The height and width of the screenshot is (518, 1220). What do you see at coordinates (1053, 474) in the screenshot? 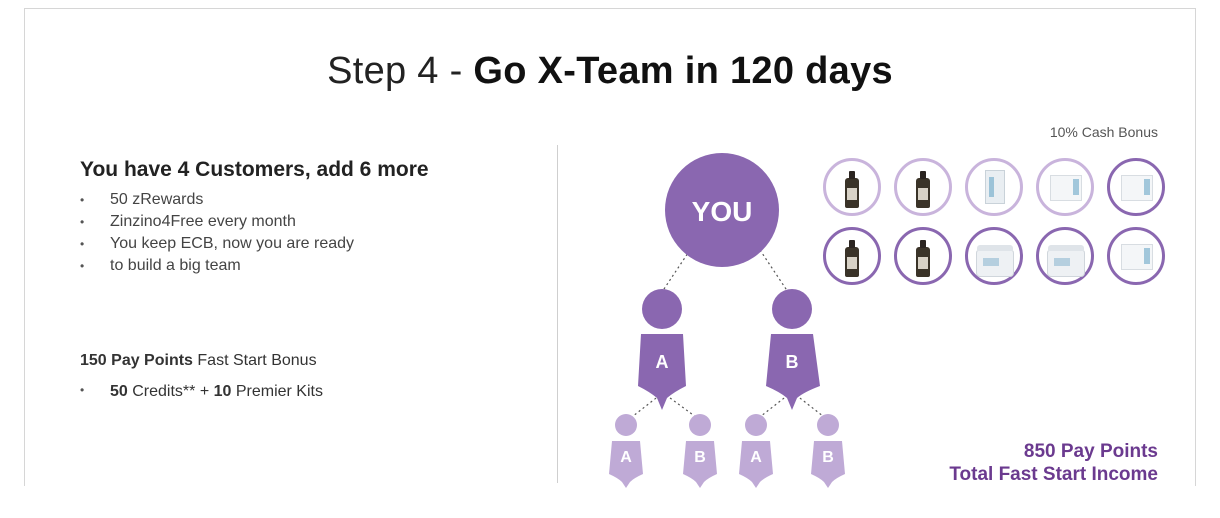
I see `total-income-label: Total Fast Start Income` at bounding box center [1053, 474].